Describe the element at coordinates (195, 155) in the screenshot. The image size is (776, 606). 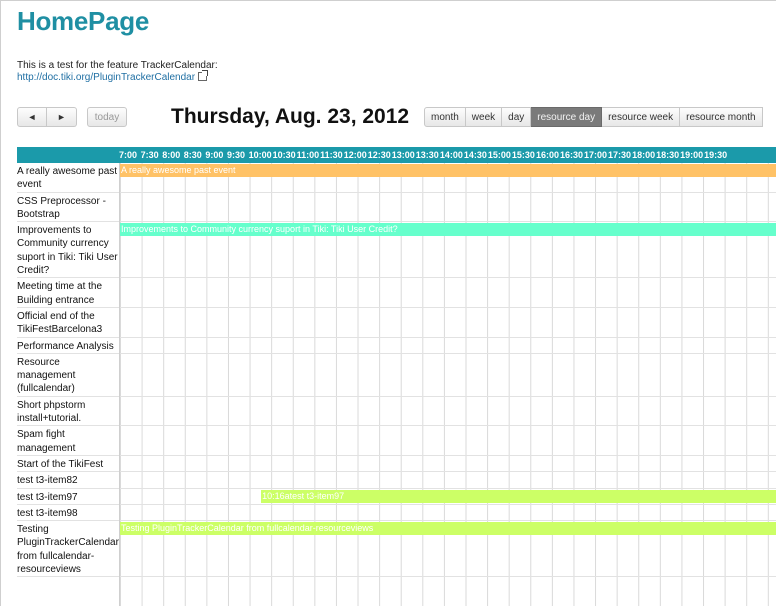
I see `time-slot-header: 8:30` at that location.